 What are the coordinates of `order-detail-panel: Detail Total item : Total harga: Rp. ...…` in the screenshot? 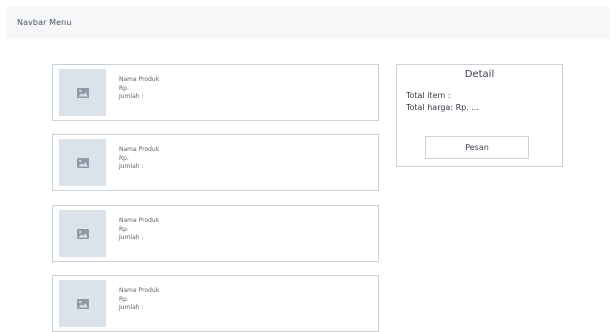 It's located at (479, 115).